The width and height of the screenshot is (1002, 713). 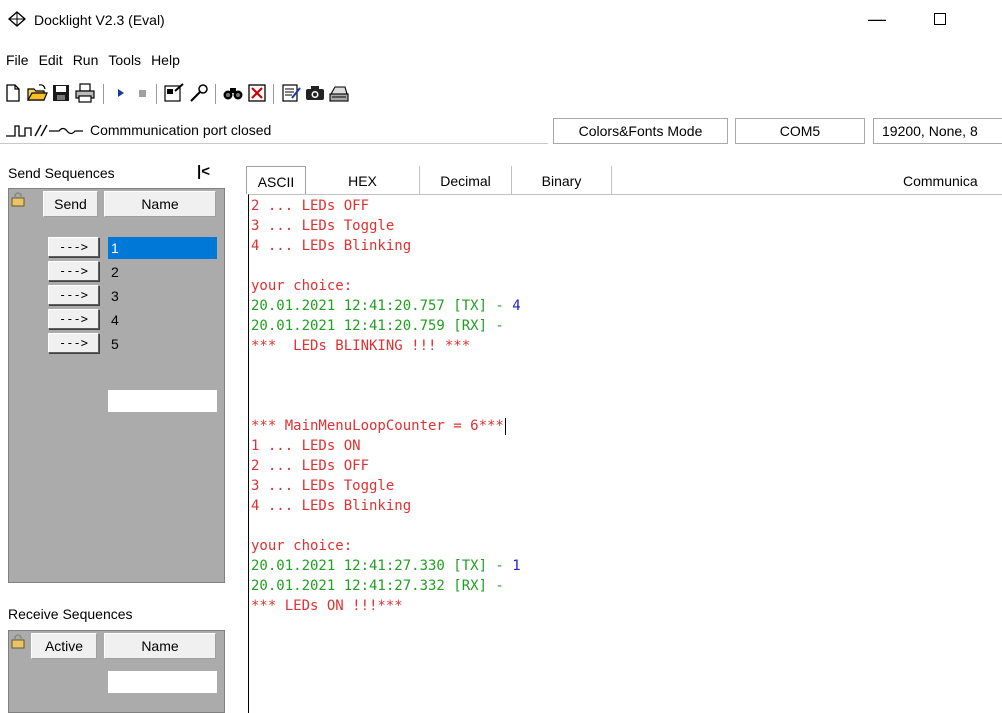 I want to click on keyboard-console-icon, so click(x=339, y=93).